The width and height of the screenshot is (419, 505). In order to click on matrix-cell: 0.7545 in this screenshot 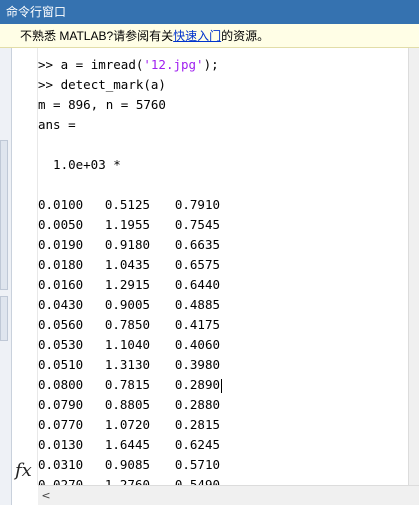, I will do `click(197, 224)`.